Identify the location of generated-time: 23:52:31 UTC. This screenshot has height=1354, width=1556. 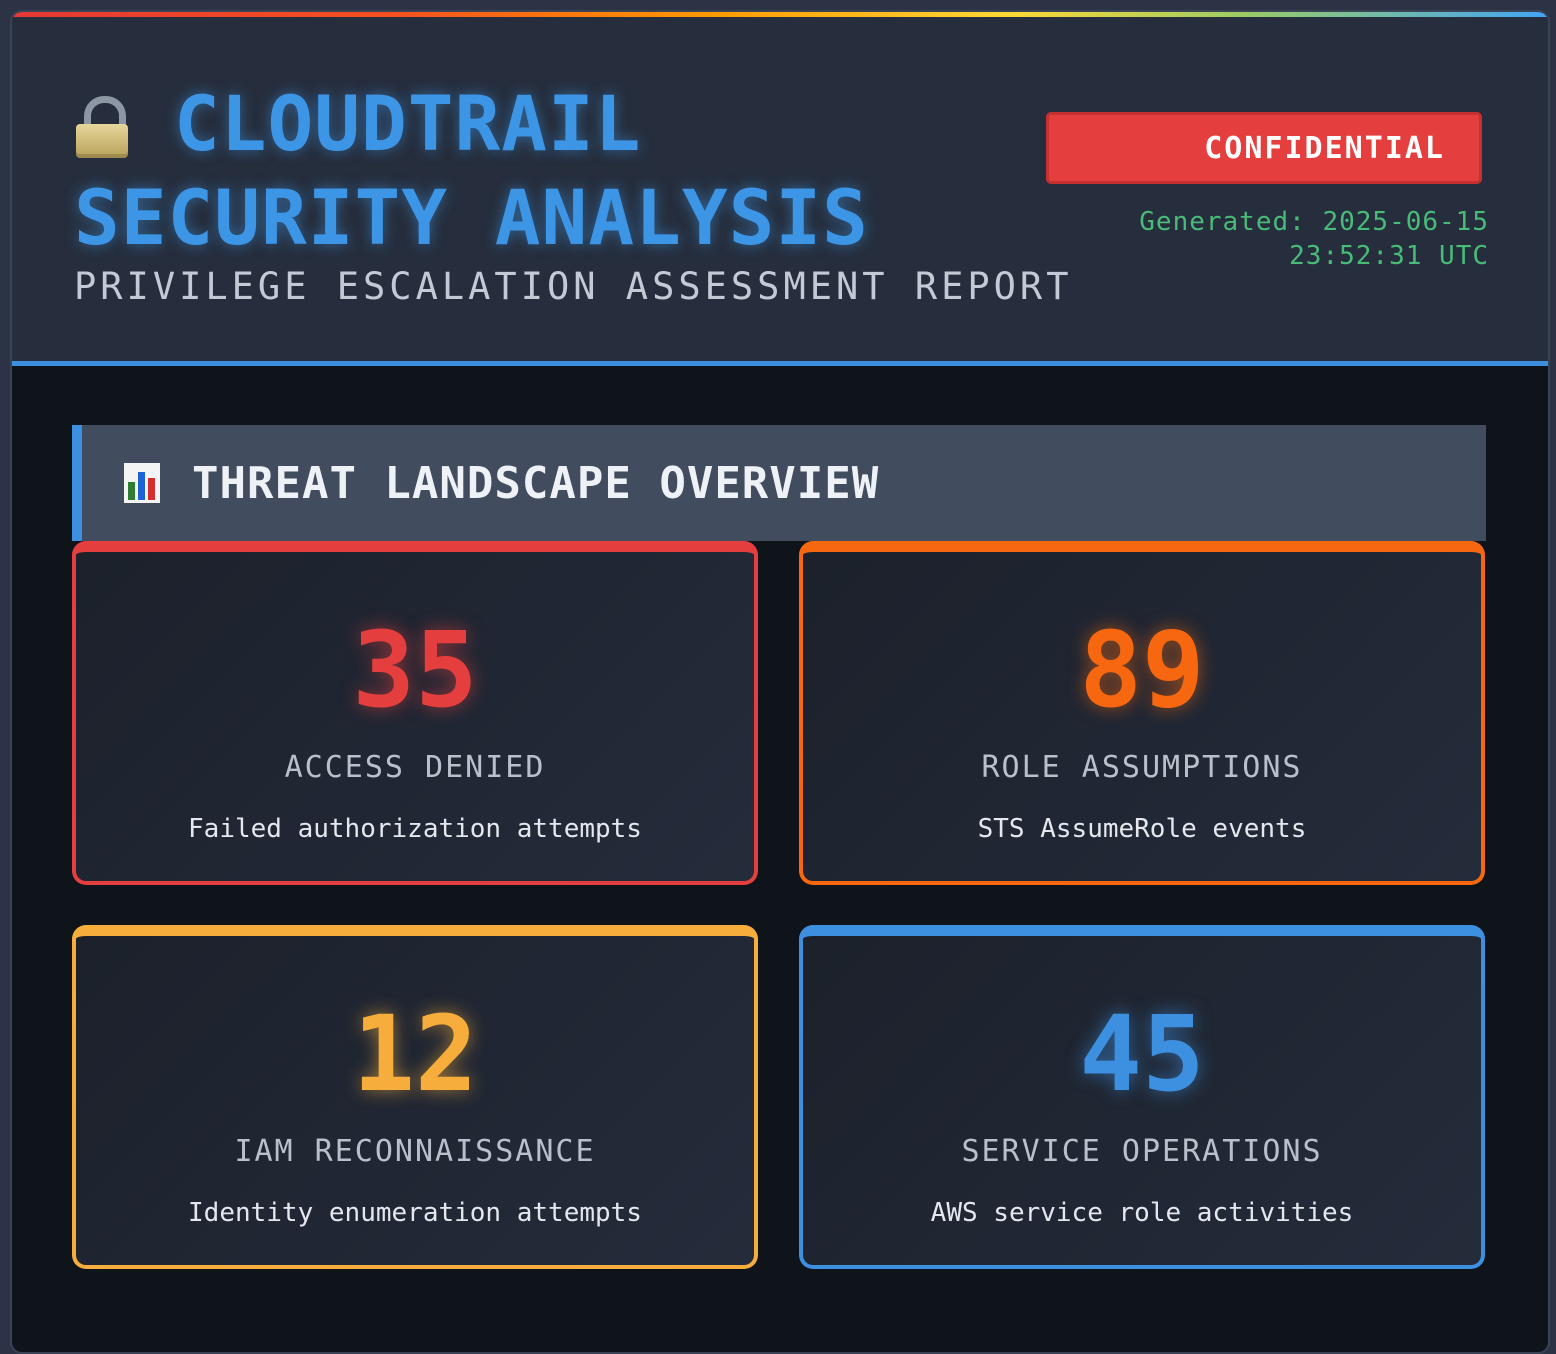
(1389, 256).